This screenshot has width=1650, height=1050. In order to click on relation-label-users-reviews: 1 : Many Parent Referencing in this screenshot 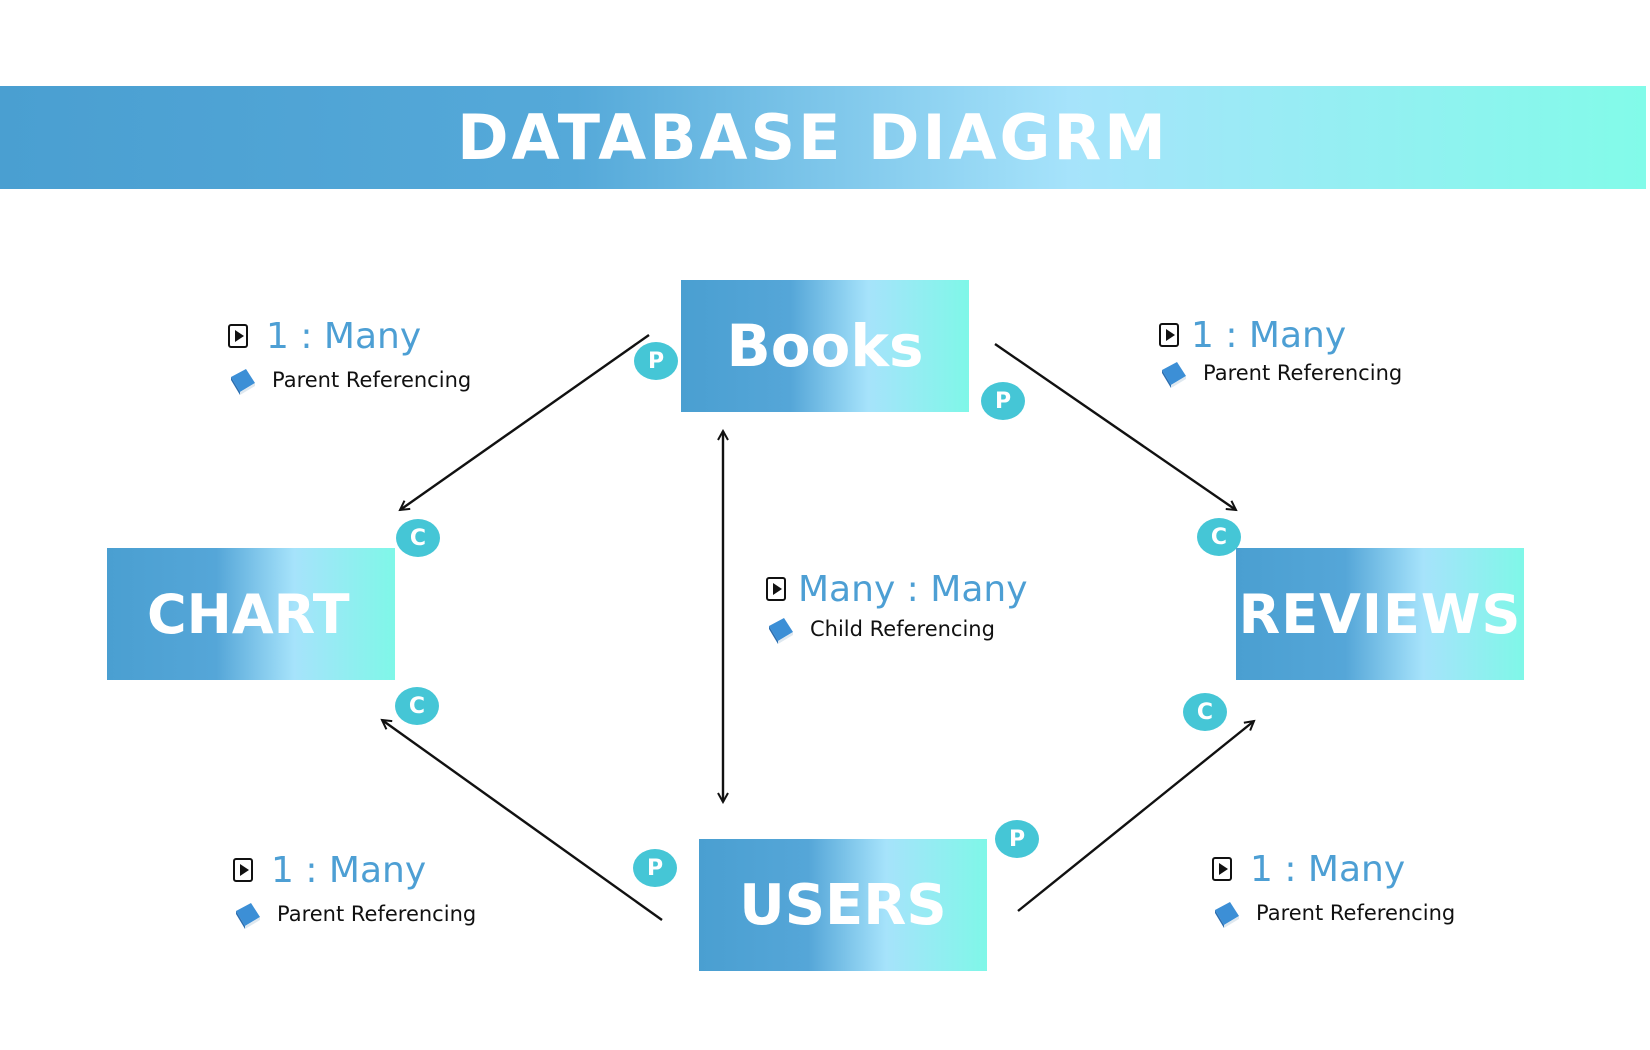, I will do `click(1333, 888)`.